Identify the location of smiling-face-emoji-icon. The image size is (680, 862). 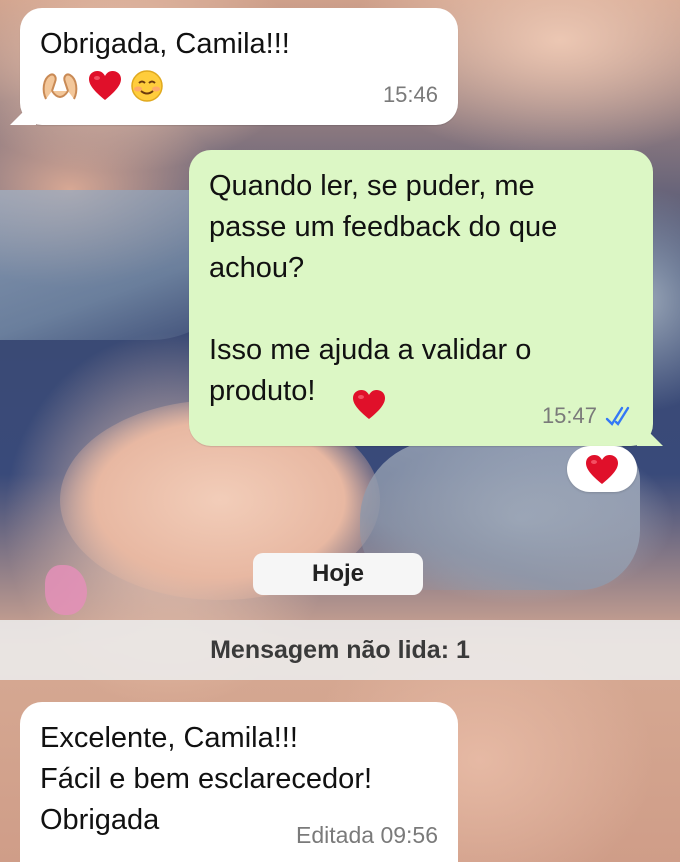
(147, 85).